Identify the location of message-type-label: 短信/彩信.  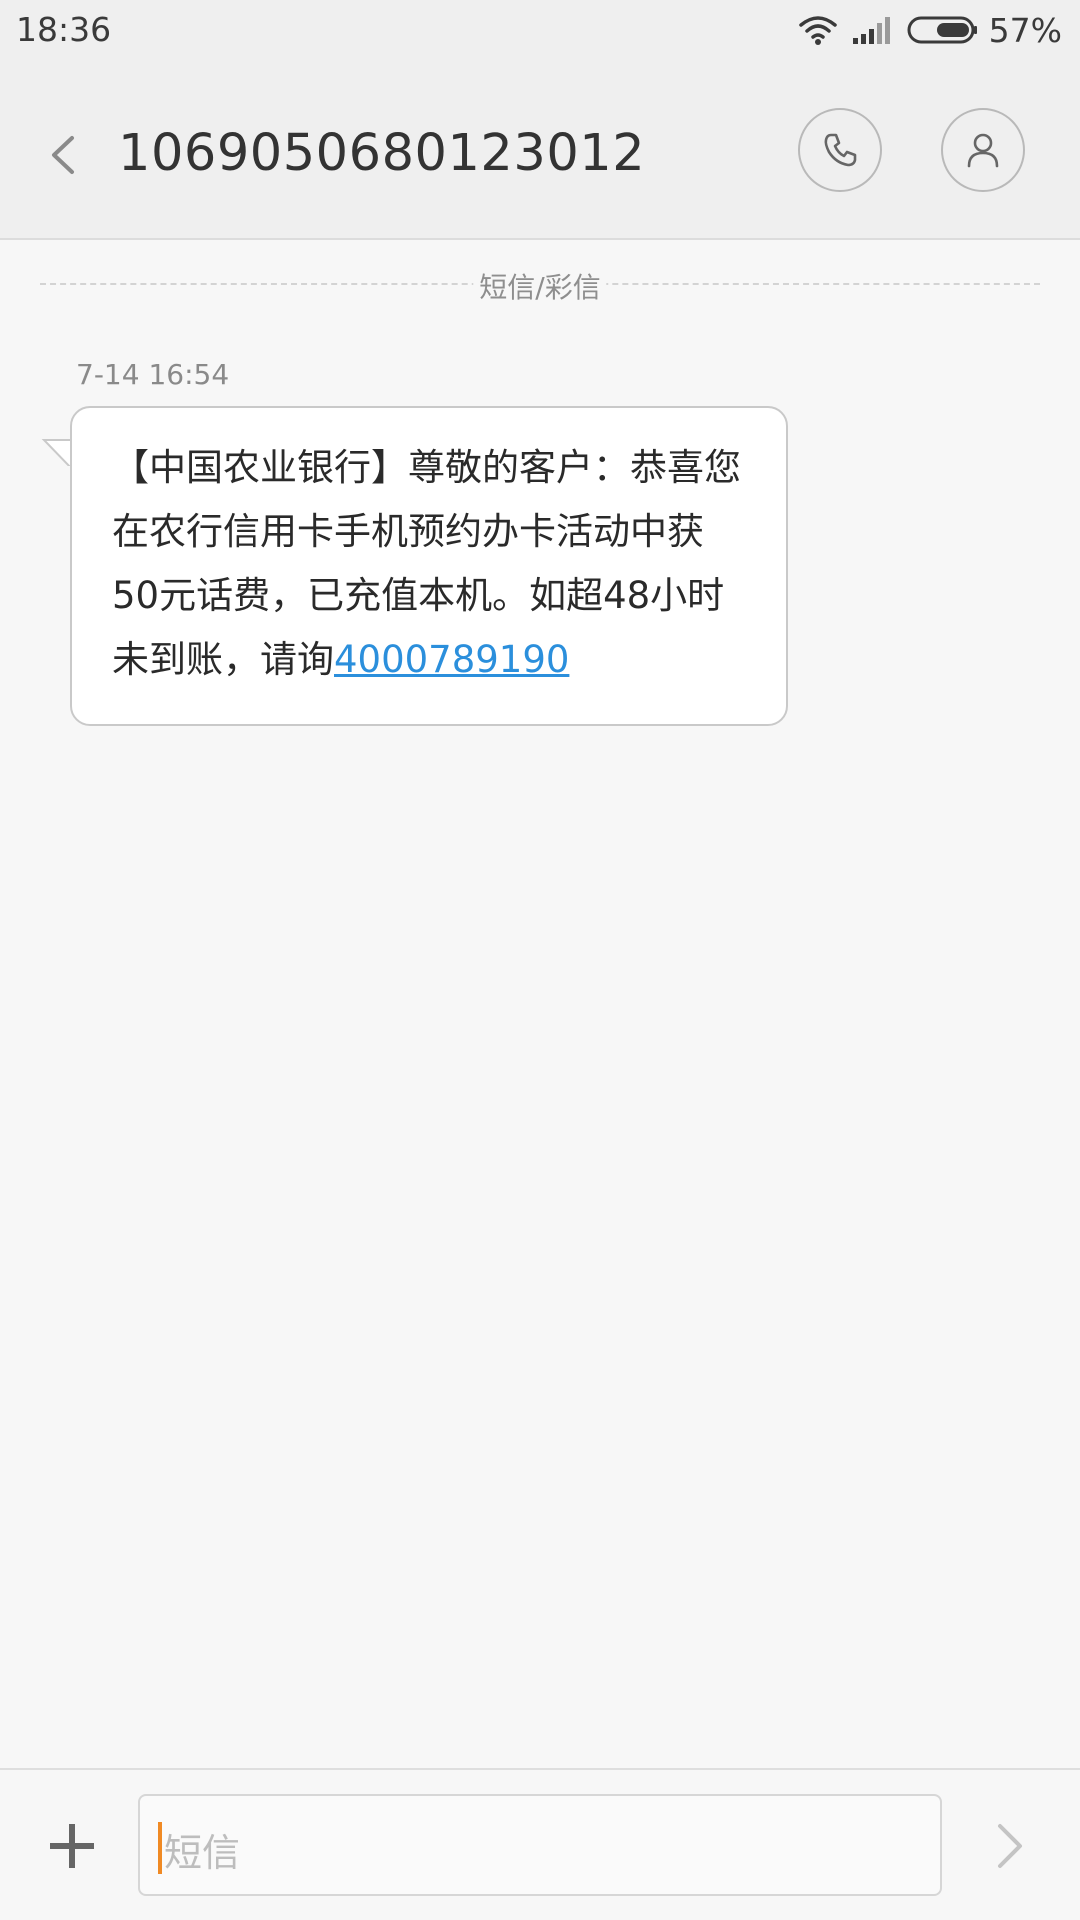
(540, 286).